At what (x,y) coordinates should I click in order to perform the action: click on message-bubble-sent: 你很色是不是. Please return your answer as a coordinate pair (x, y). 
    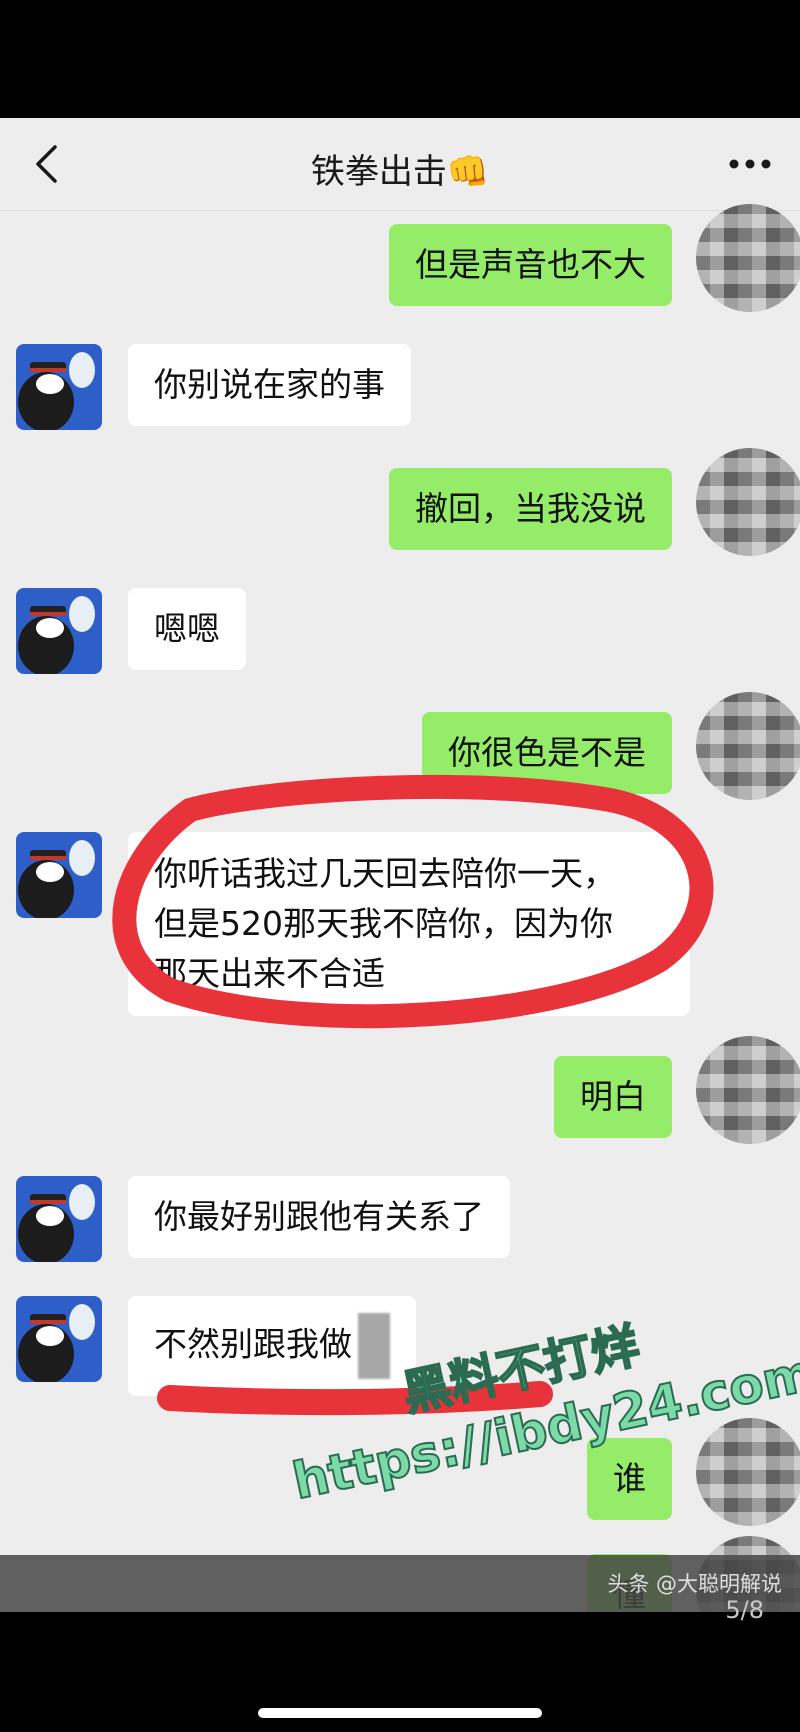
    Looking at the image, I should click on (547, 753).